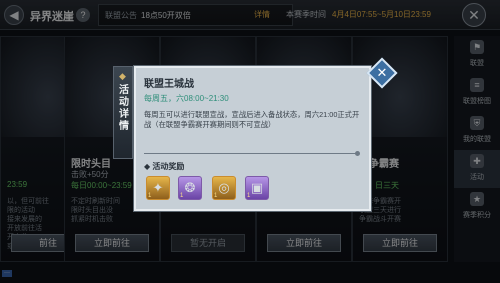 The width and height of the screenshot is (500, 283). I want to click on activity-detail-tab: ◆ 活动详情, so click(123, 112).